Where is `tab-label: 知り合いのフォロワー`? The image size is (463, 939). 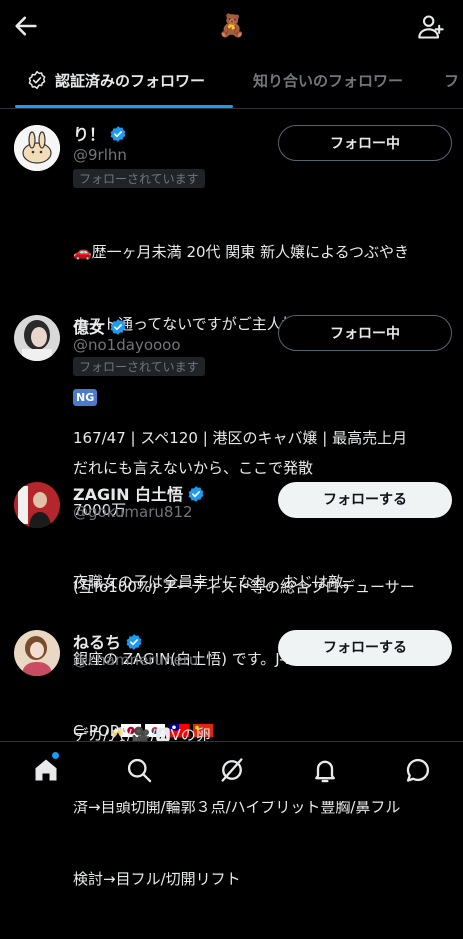 tab-label: 知り合いのフォロワー is located at coordinates (328, 81).